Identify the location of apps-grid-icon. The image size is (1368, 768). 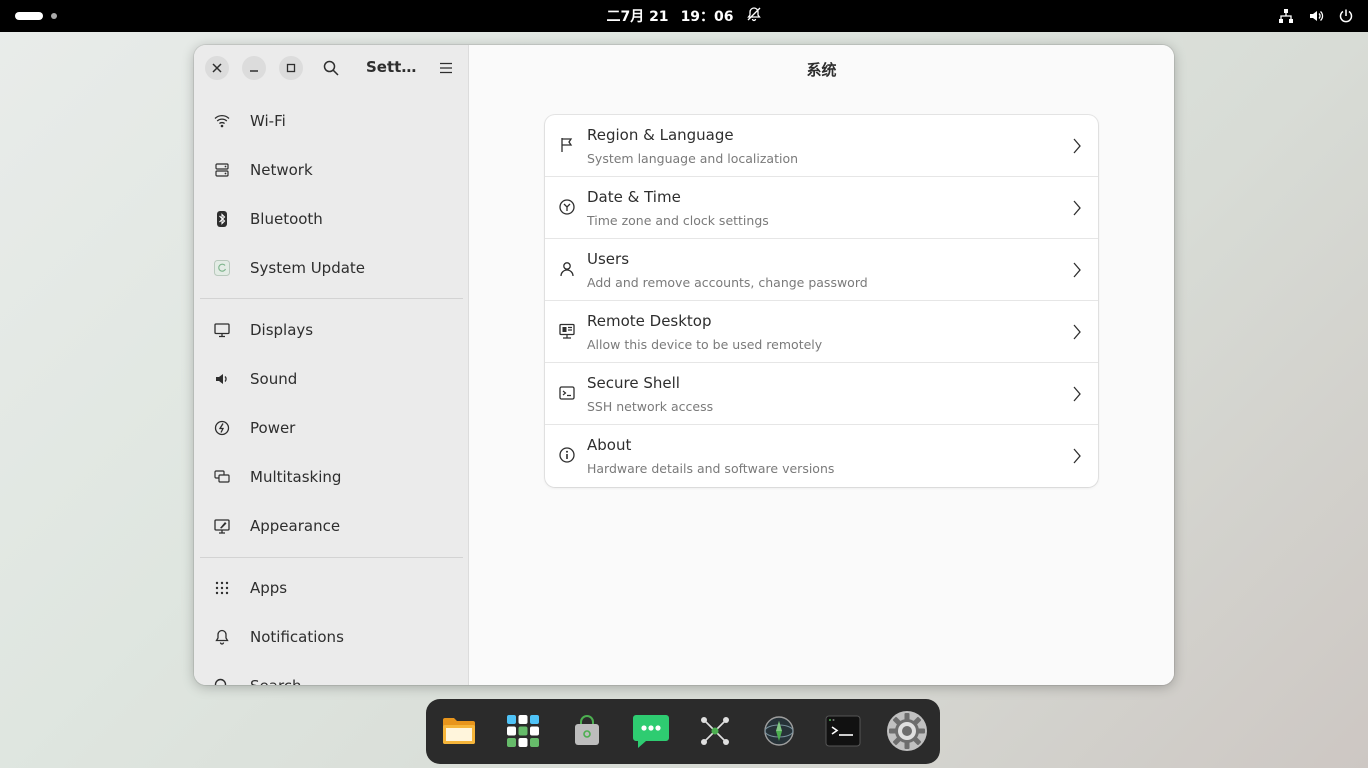
(222, 588).